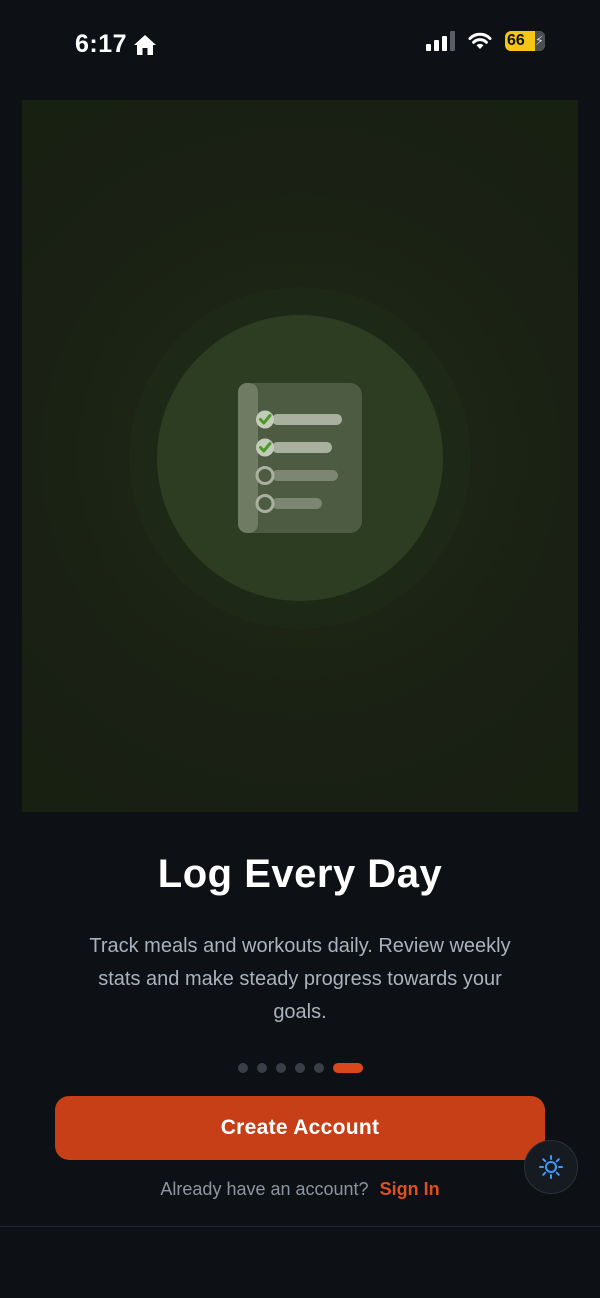 This screenshot has height=1298, width=600. I want to click on theme-toggle-button, so click(551, 1167).